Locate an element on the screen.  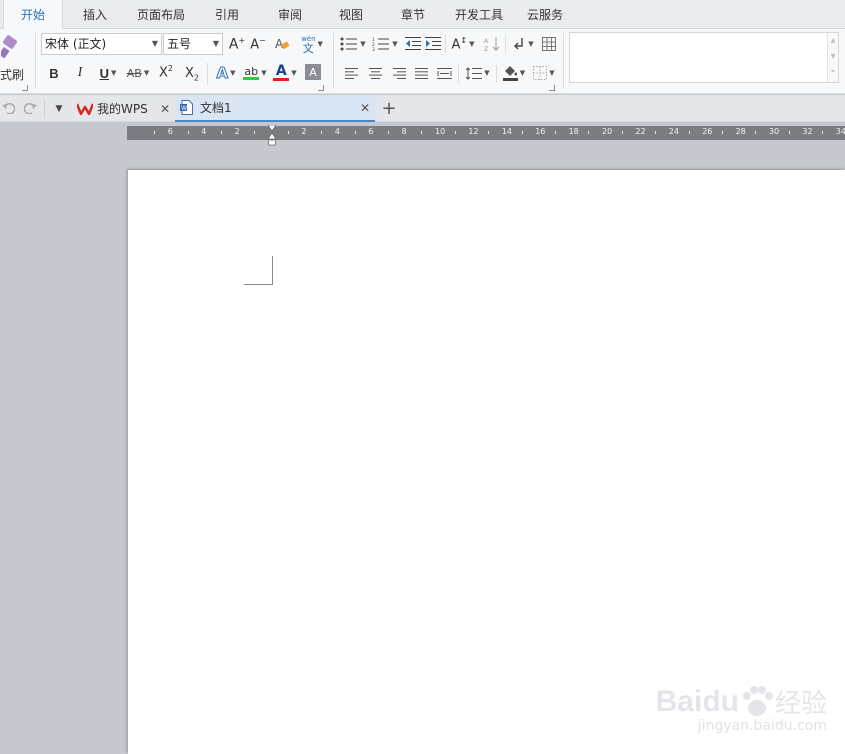
gallery-scrollbar: ▲ ▼ ⏷ is located at coordinates (832, 57).